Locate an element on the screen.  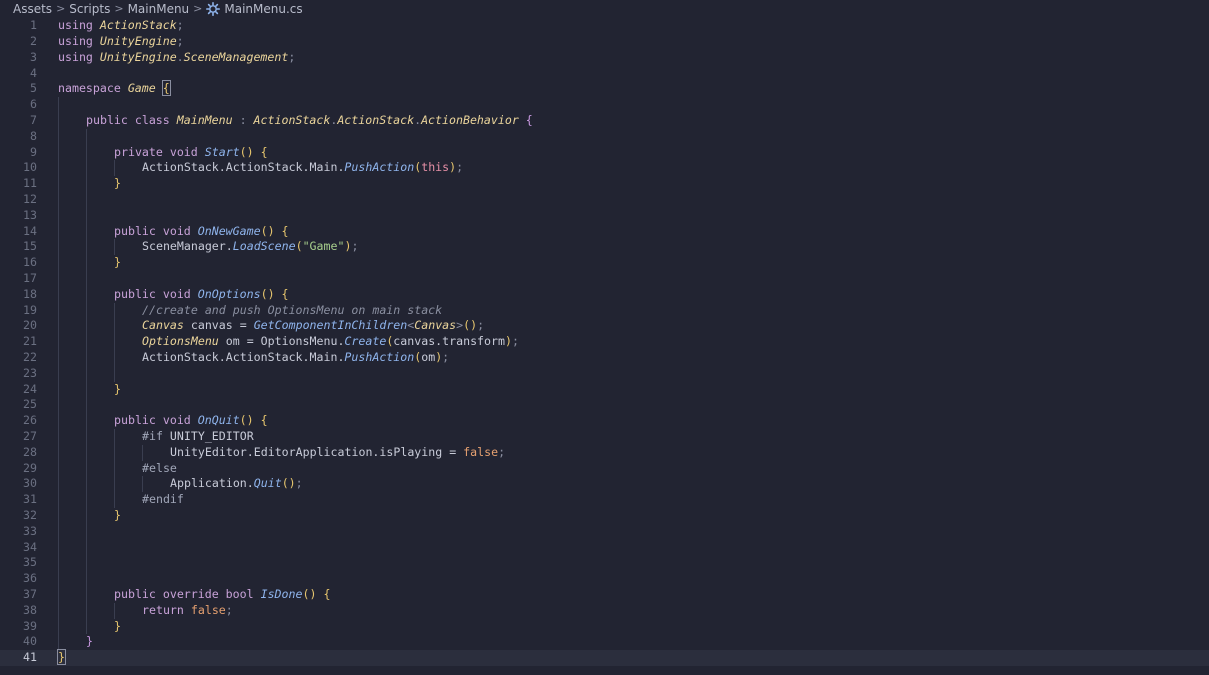
code-line: 4 is located at coordinates (604, 74).